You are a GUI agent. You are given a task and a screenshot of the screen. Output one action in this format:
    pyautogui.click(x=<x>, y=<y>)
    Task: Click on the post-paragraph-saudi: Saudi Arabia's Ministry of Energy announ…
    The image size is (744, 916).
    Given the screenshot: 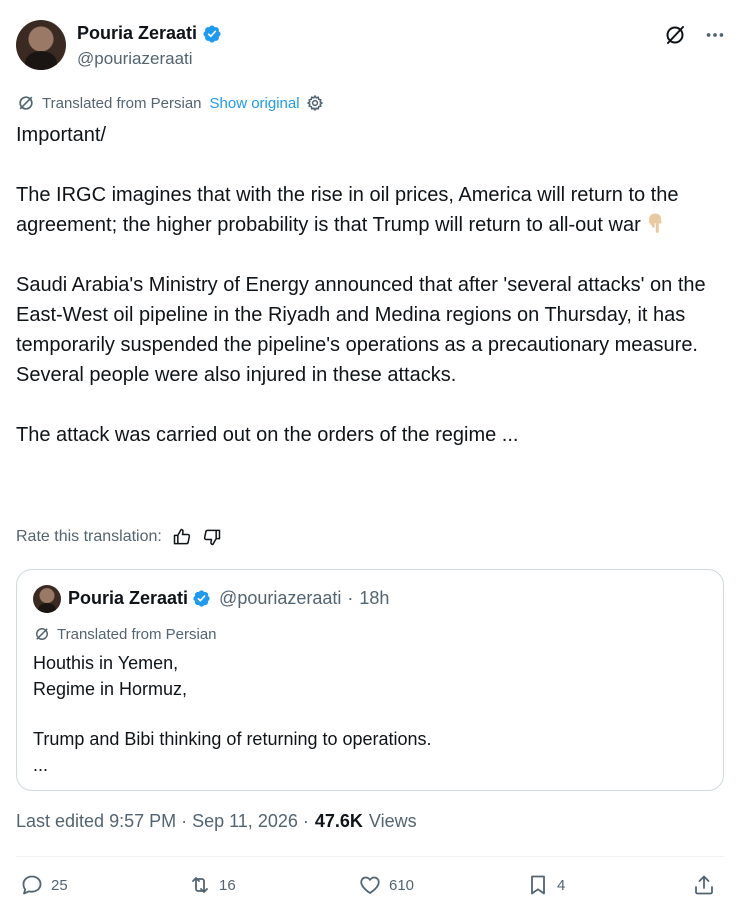 What is the action you would take?
    pyautogui.click(x=361, y=315)
    